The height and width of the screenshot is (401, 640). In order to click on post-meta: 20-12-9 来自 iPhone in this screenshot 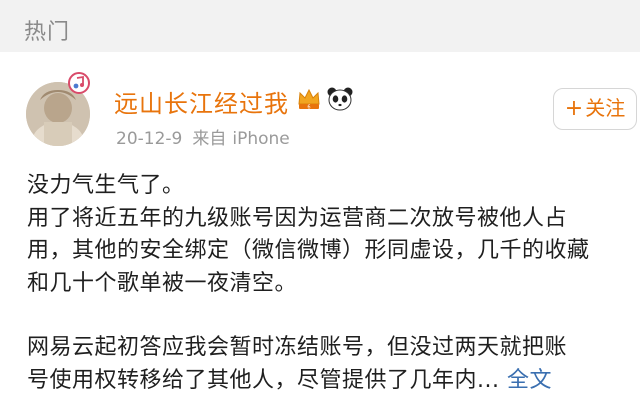, I will do `click(203, 136)`.